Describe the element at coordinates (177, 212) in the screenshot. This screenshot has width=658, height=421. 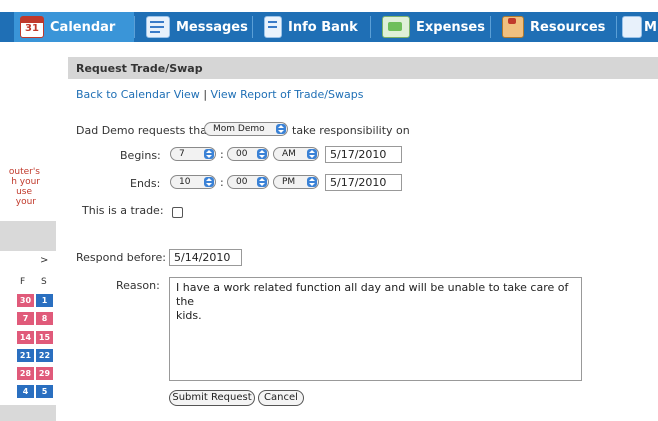
I see `trade-checkbox` at that location.